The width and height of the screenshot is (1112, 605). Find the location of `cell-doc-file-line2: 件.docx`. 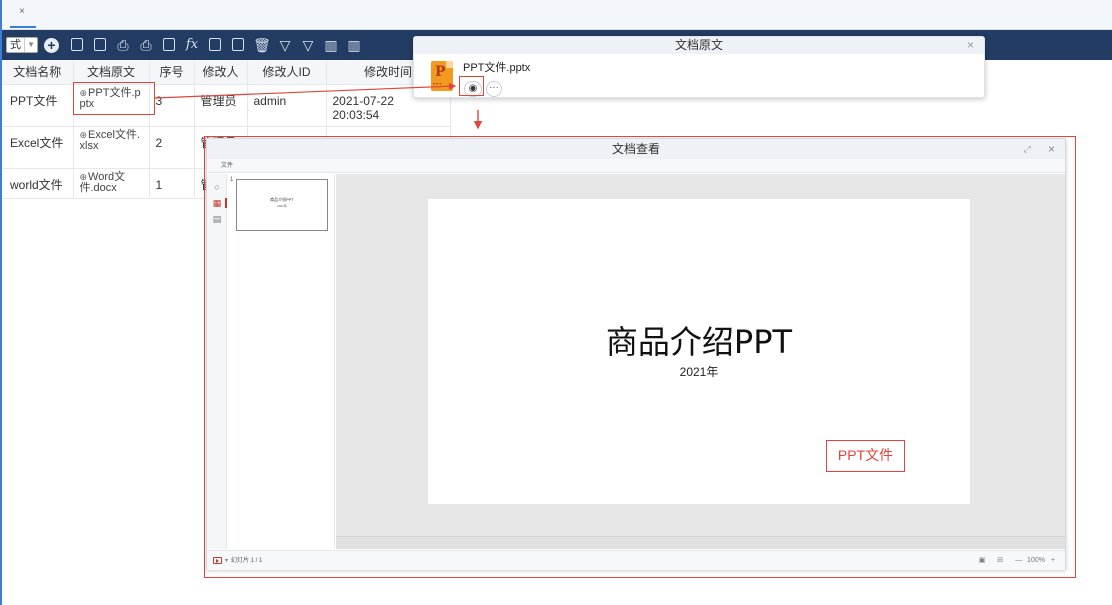

cell-doc-file-line2: 件.docx is located at coordinates (98, 188).